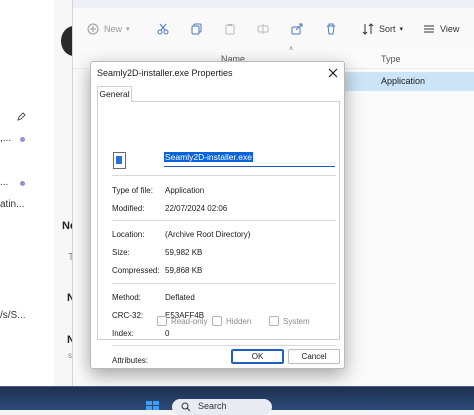  I want to click on type-label: Type of file:, so click(132, 190).